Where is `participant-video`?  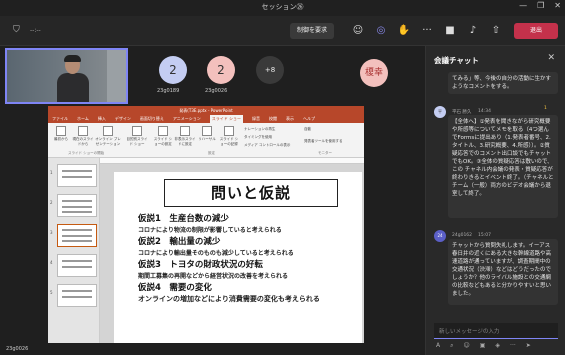
participant-video is located at coordinates (66, 76).